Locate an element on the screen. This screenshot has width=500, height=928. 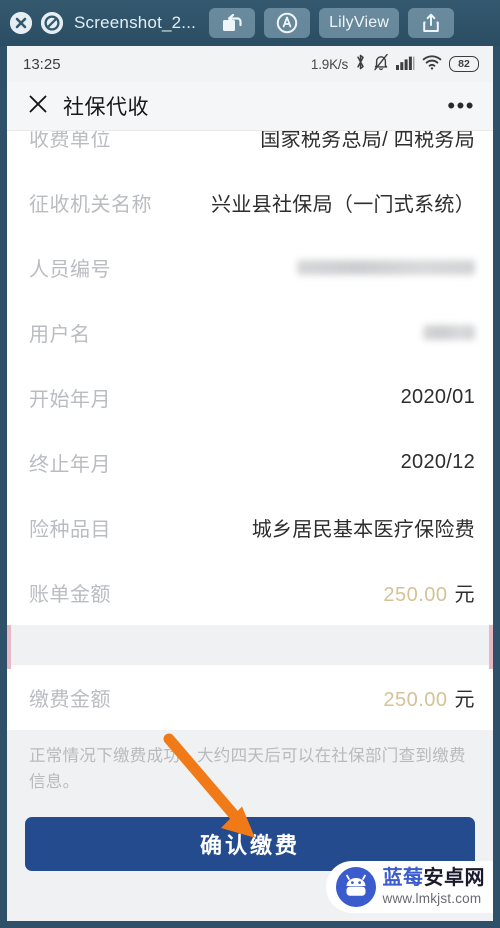
android-status-bar: 13:25 1.9K/s 82 is located at coordinates (250, 64).